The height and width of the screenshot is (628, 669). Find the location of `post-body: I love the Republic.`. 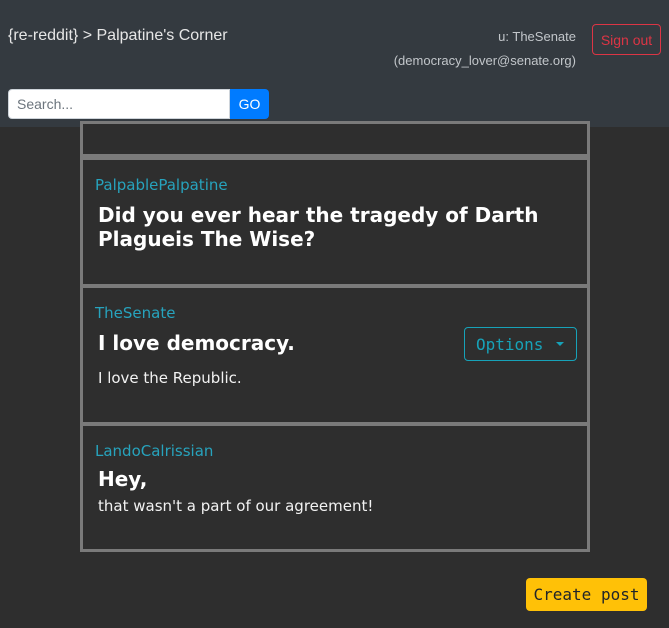

post-body: I love the Republic. is located at coordinates (170, 378).